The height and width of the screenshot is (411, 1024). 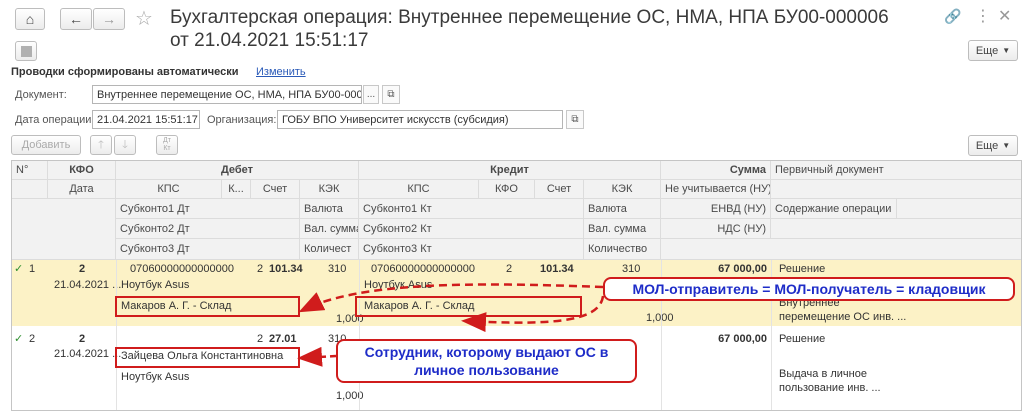 I want to click on col-divider, so click(x=359, y=335).